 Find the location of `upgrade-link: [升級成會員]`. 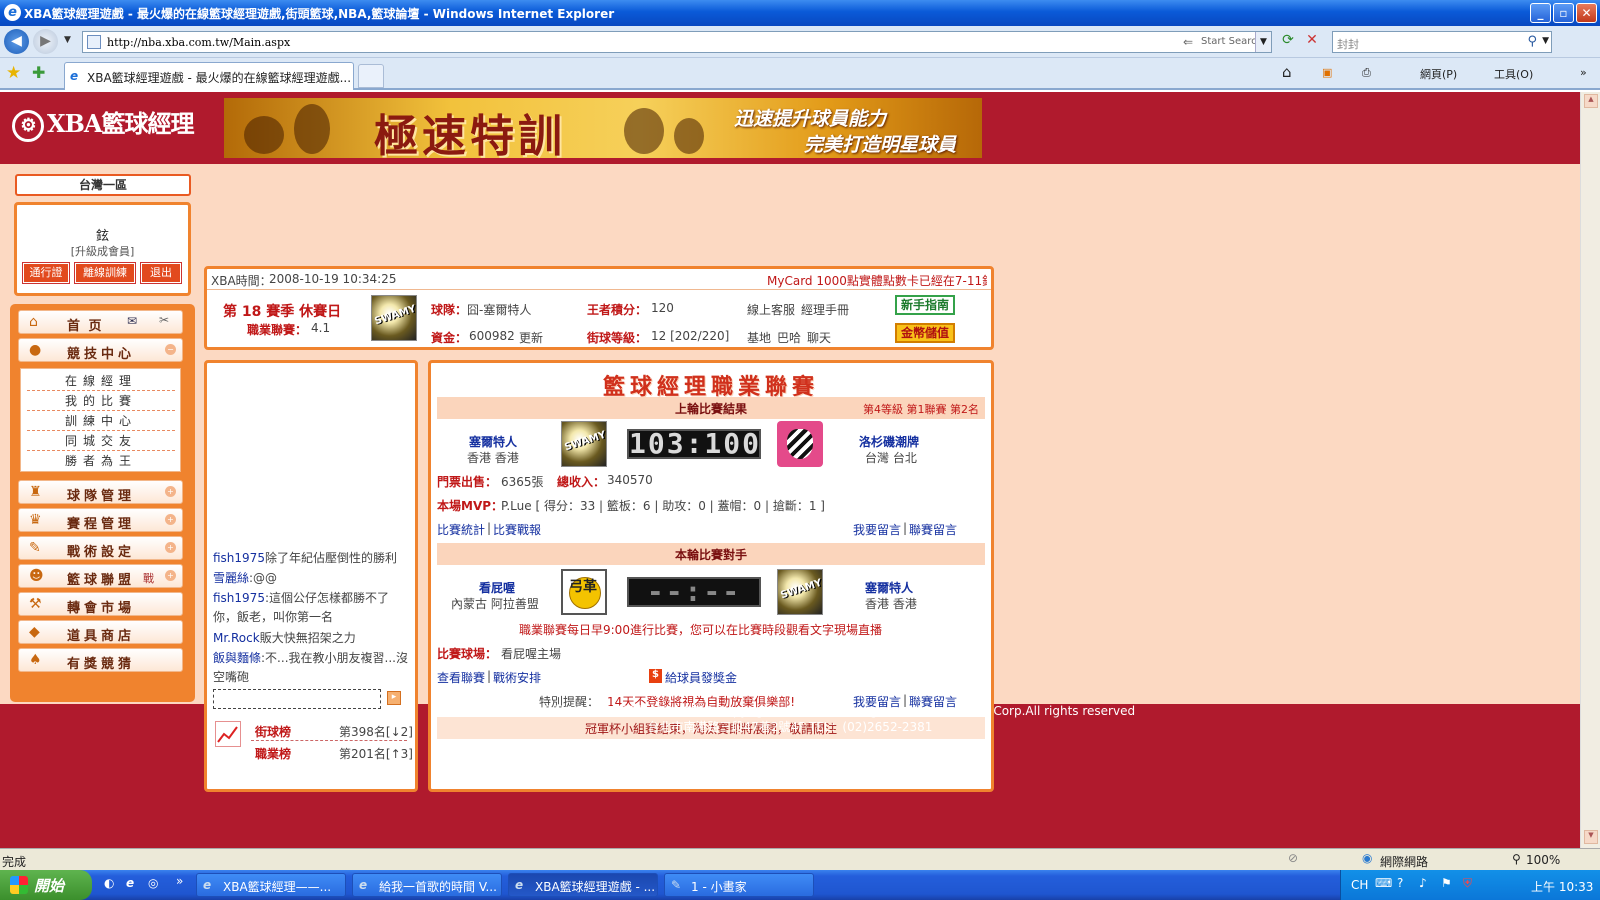

upgrade-link: [升級成會員] is located at coordinates (102, 251).